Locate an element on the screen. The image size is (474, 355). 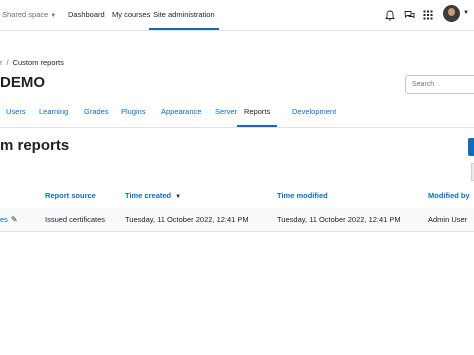
section-title: m reports is located at coordinates (35, 145).